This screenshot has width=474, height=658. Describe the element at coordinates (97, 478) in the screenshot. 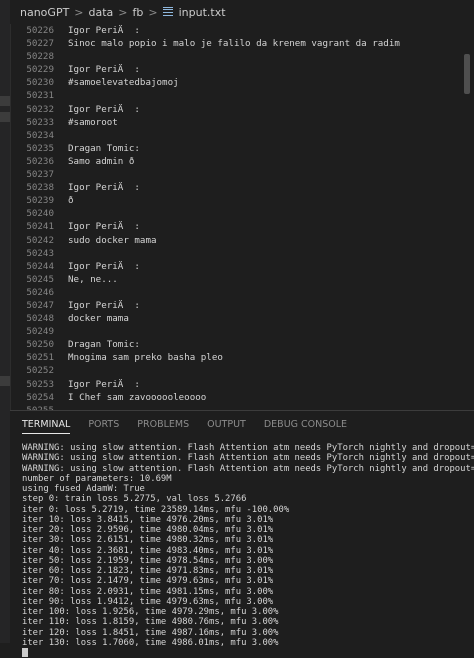

I see `terminal-line: number of parameters: 10.69M` at that location.